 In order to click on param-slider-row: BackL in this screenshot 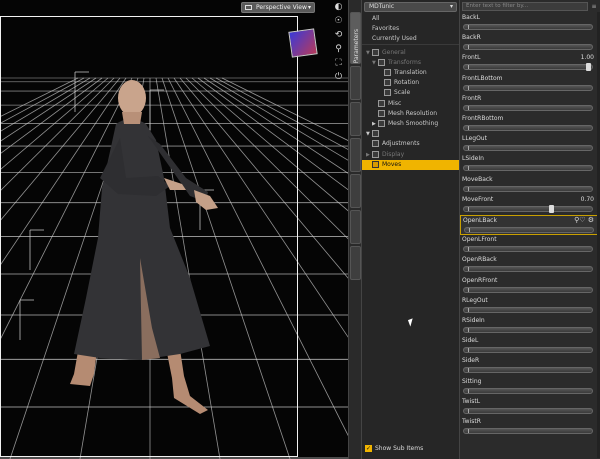, I will do `click(529, 23)`.